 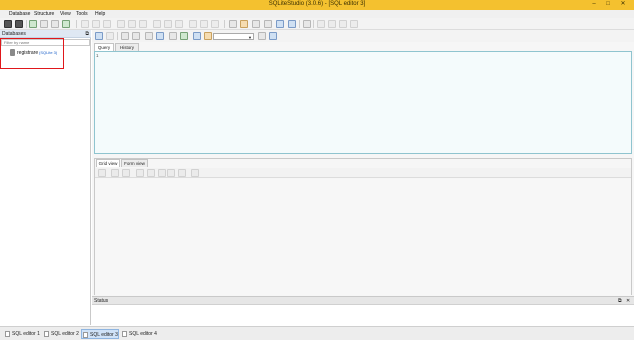 I want to click on refresh-icon, so click(x=66, y=24).